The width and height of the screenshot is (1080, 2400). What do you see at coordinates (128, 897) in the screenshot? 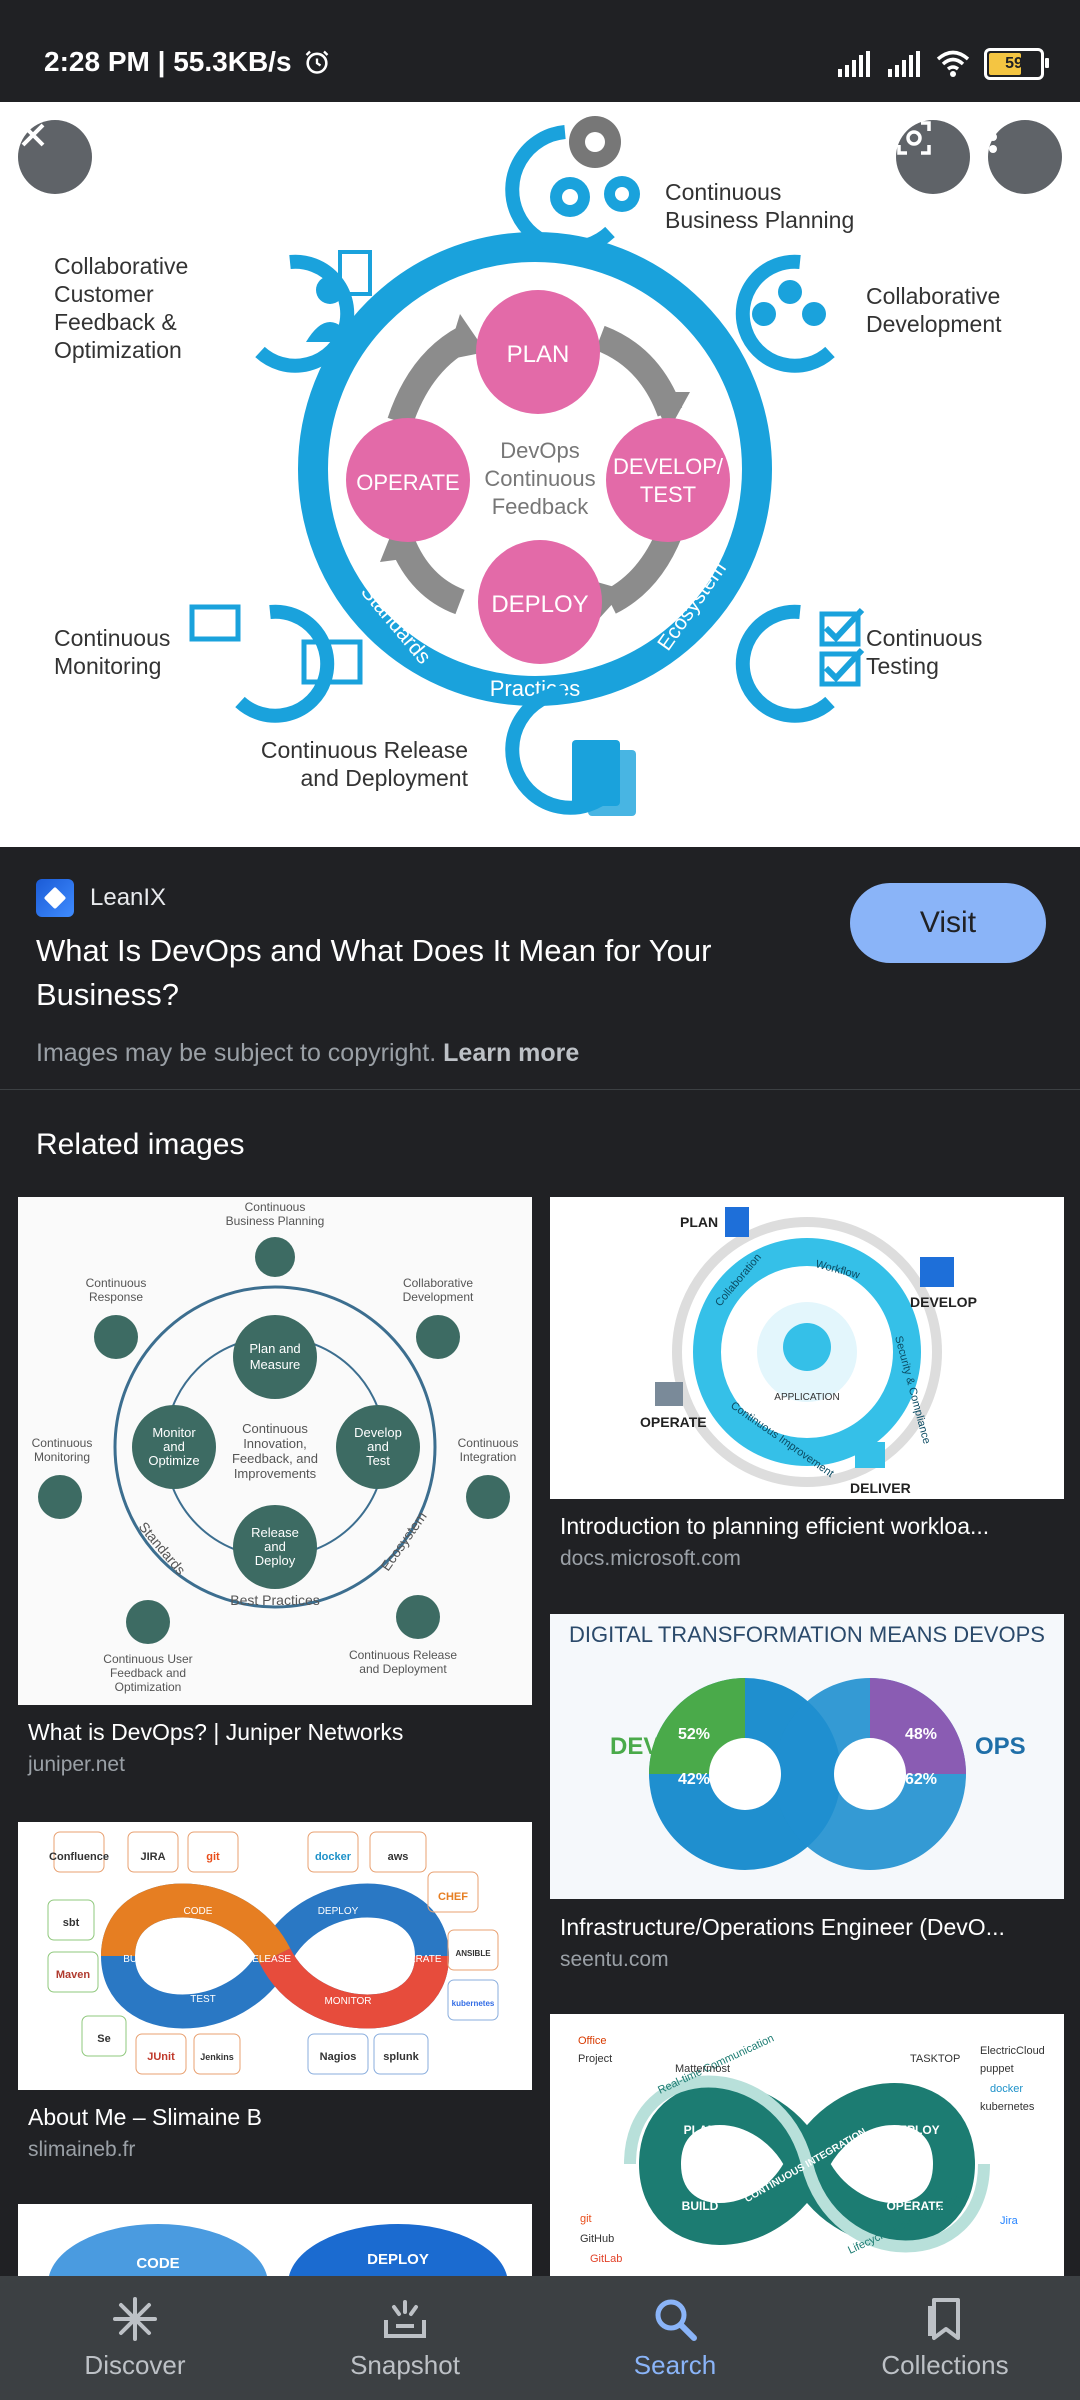
I see `source-name: LeanIX` at bounding box center [128, 897].